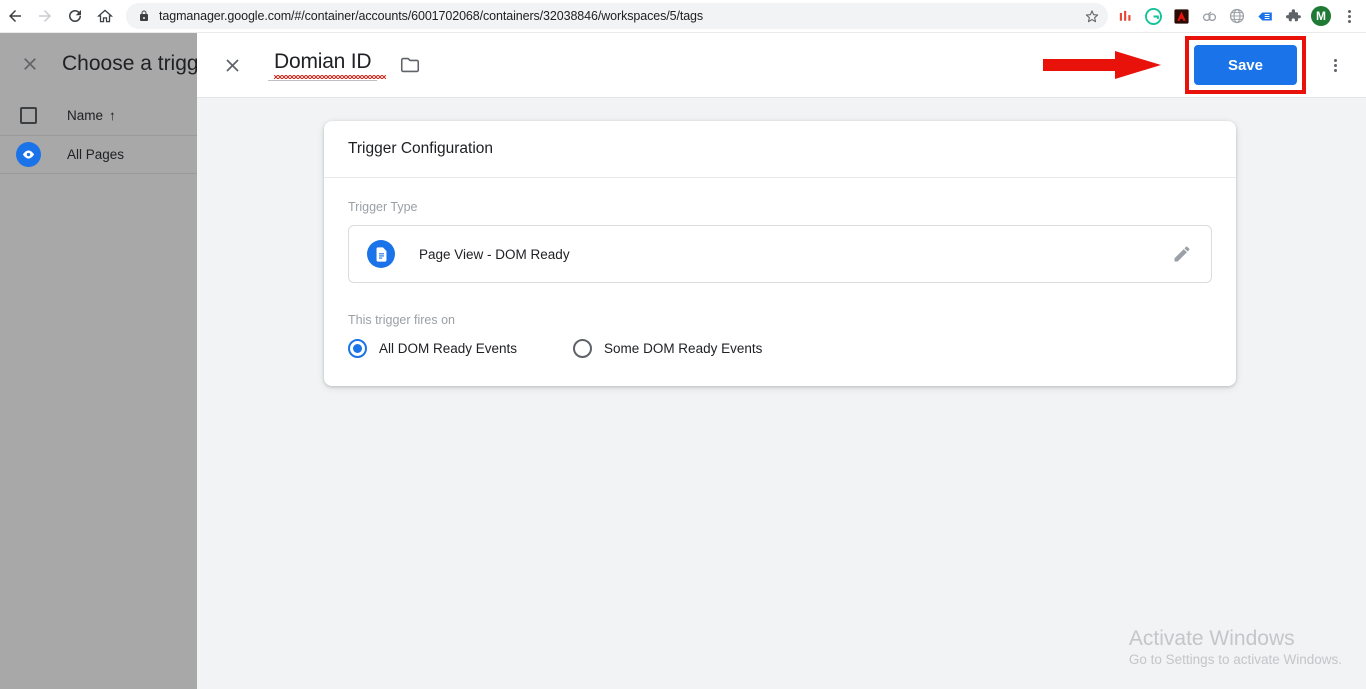 This screenshot has height=689, width=1366. Describe the element at coordinates (1153, 16) in the screenshot. I see `grammarly-extension-icon` at that location.